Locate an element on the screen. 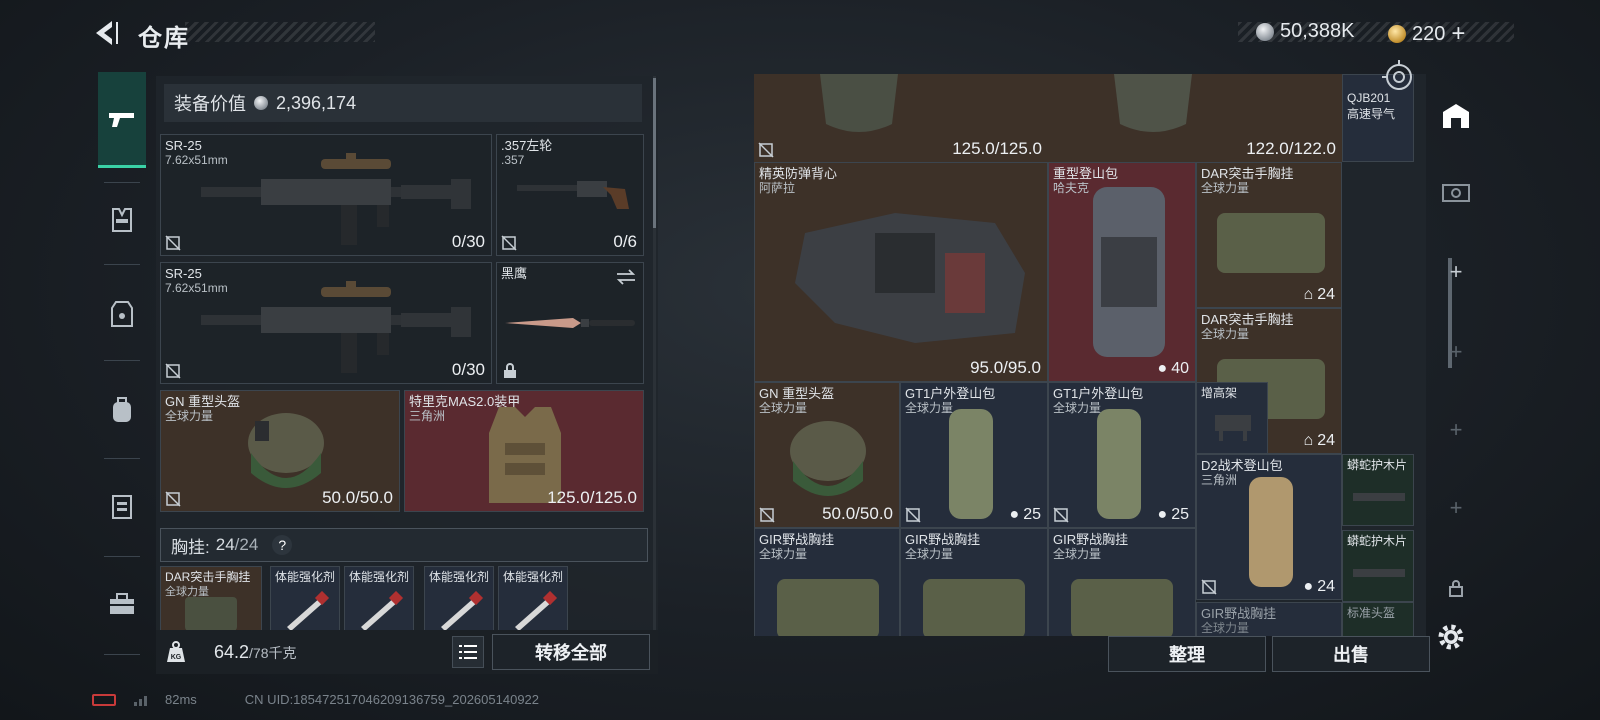 This screenshot has width=1600, height=720. item-sub: 高速导气 is located at coordinates (1371, 114).